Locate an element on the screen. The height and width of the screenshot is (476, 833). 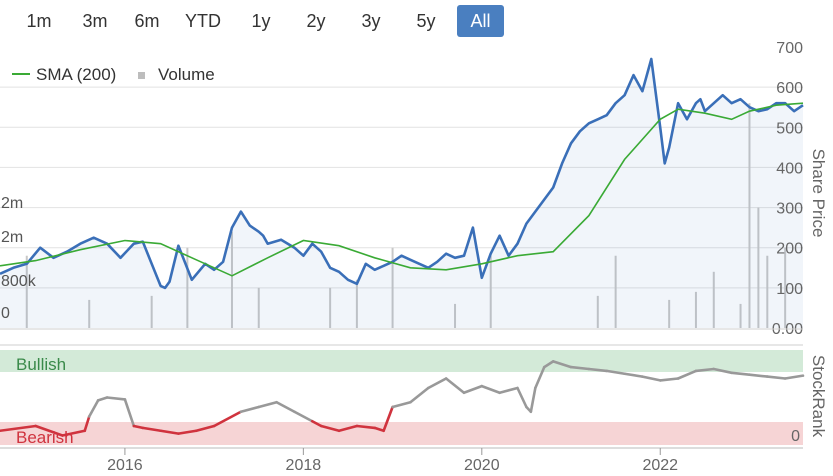
rank-y-tick-label: 0 is located at coordinates (795, 436).